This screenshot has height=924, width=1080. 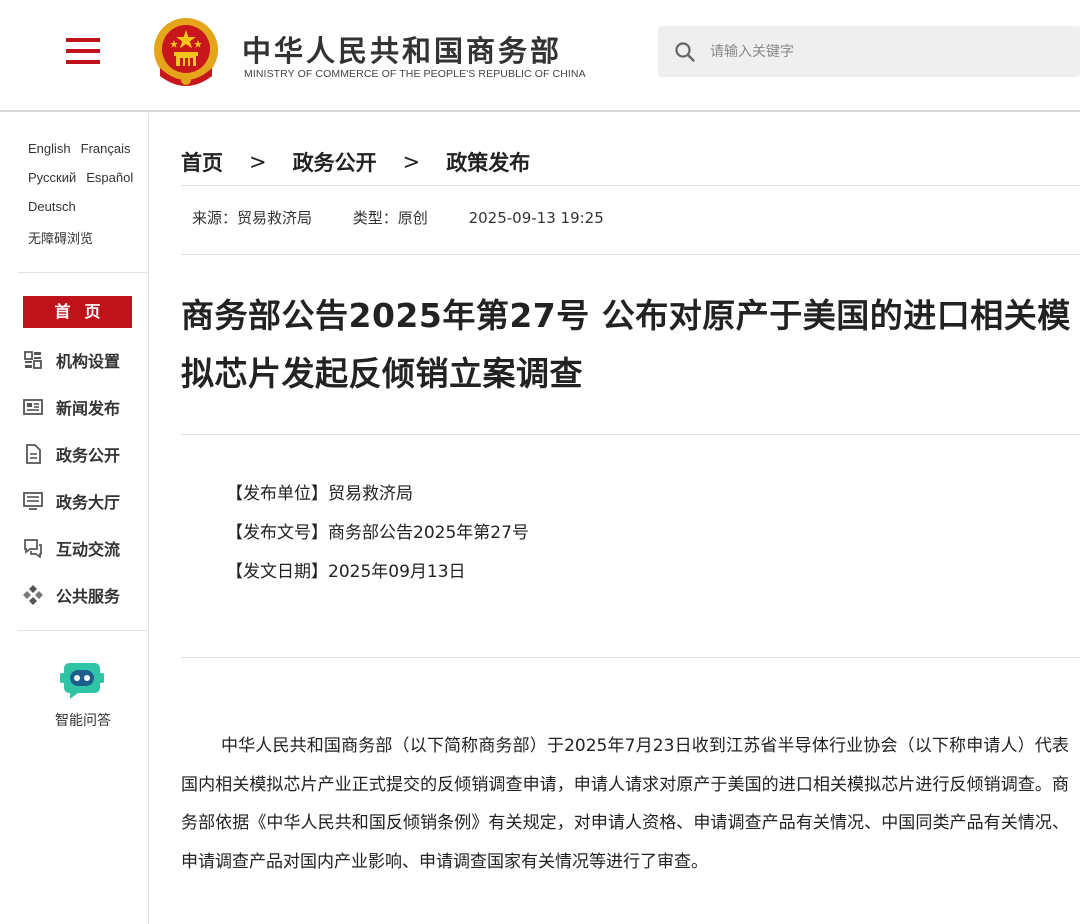 I want to click on sidebar-item-gov-affairs: 政务公开, so click(x=85, y=454).